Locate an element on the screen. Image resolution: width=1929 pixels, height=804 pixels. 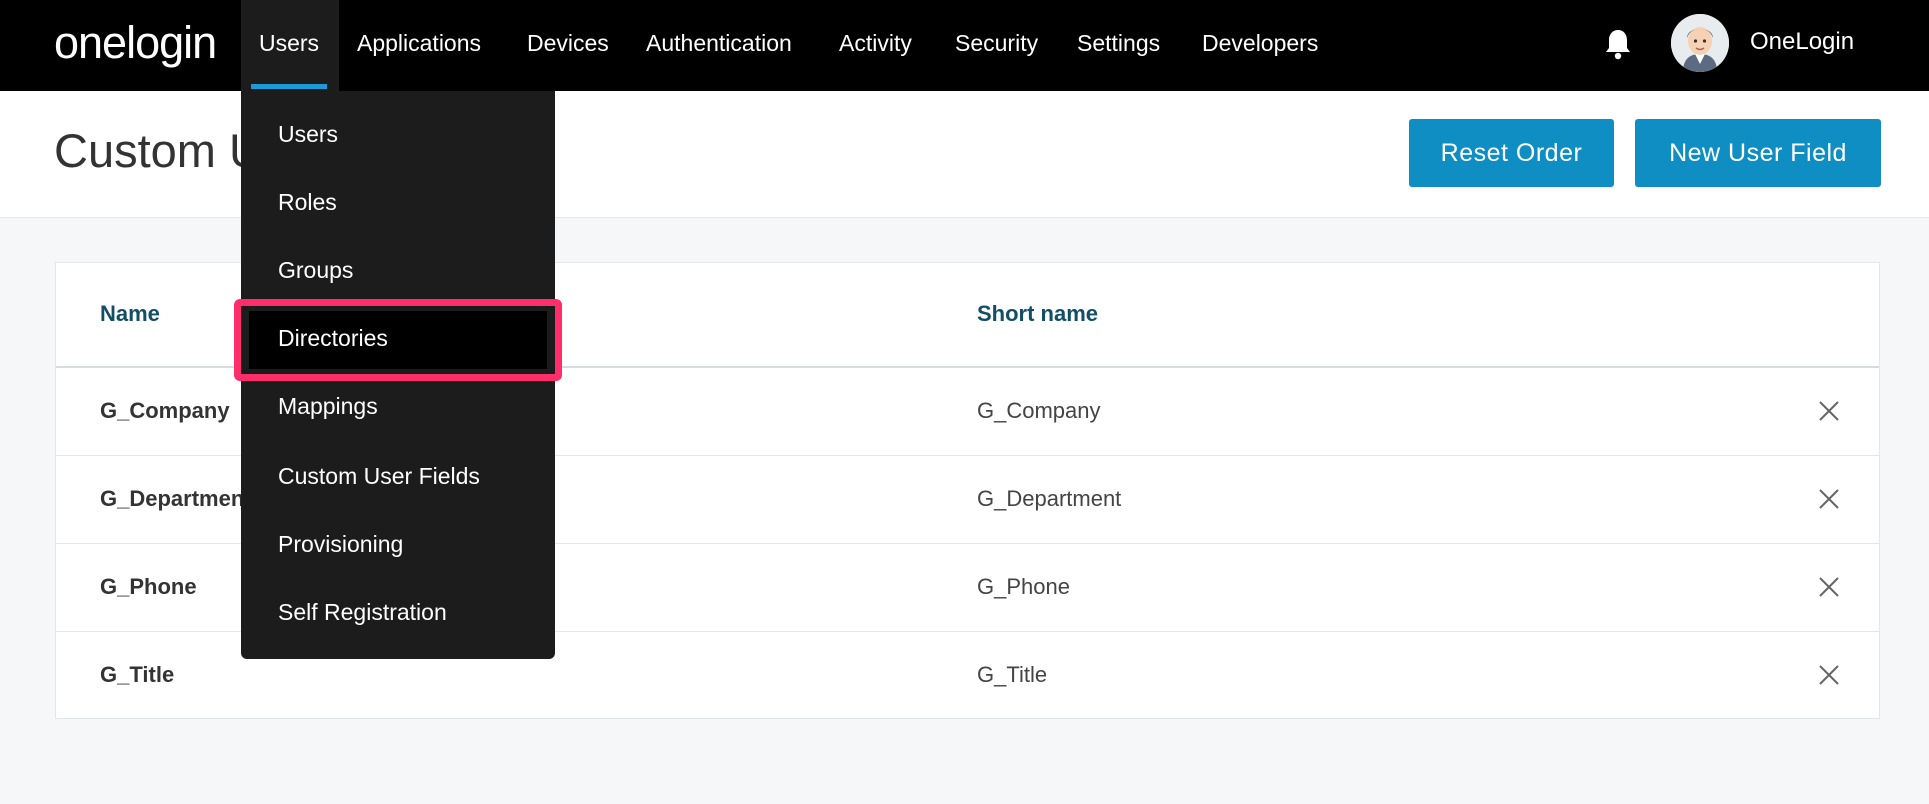
onelogin-logo: onelogin is located at coordinates (135, 43).